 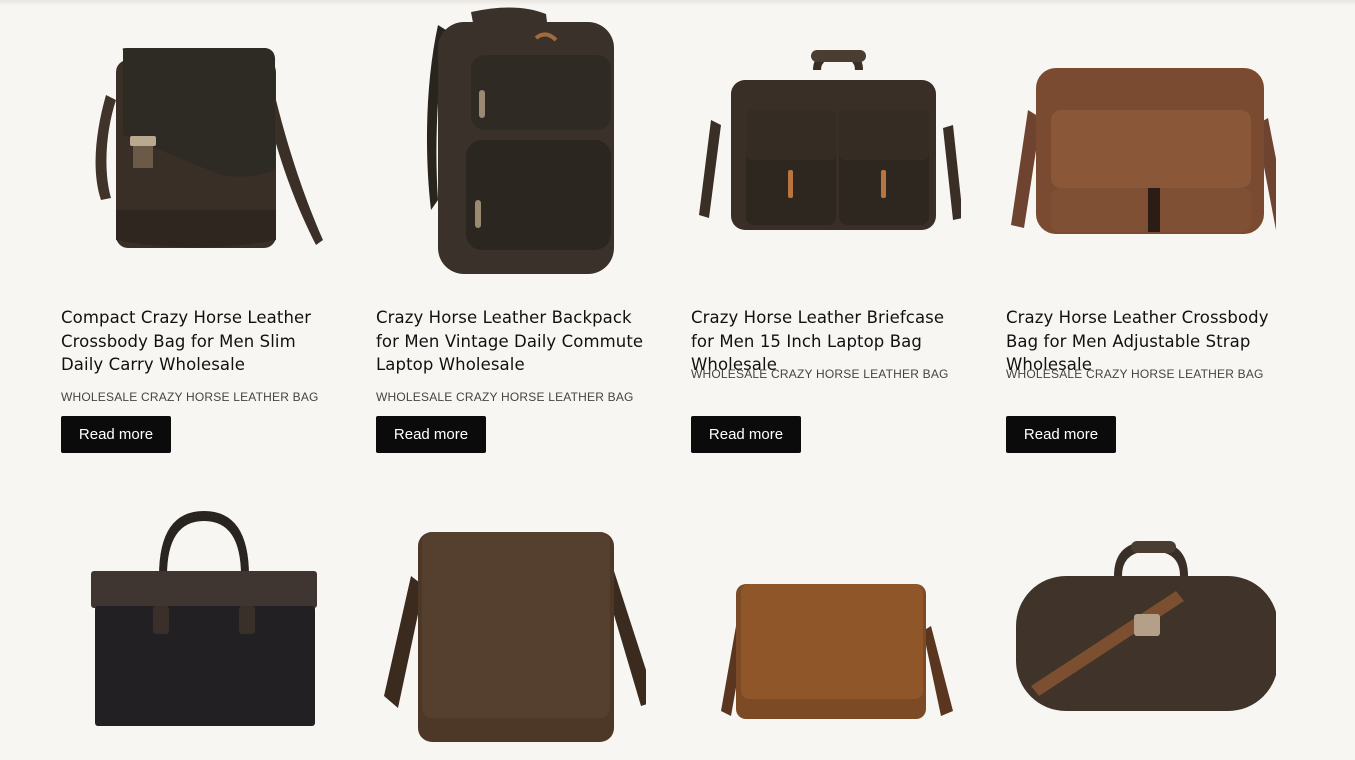 I want to click on duffel-bag-image, so click(x=1141, y=628).